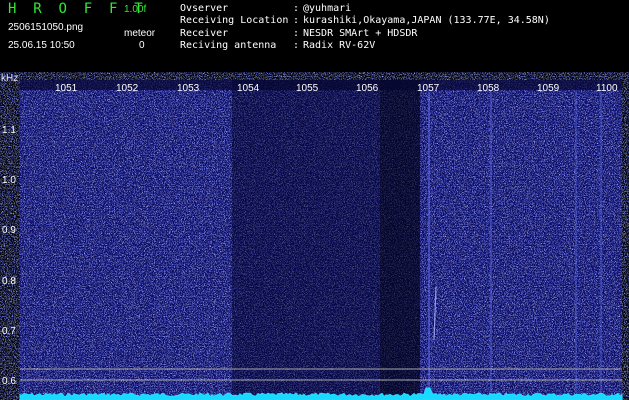  I want to click on x-tick-label: 1100, so click(607, 88).